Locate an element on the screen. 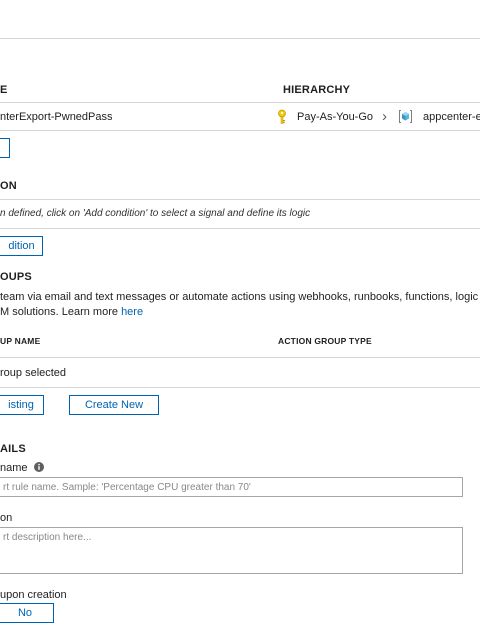  info-icon is located at coordinates (38, 468).